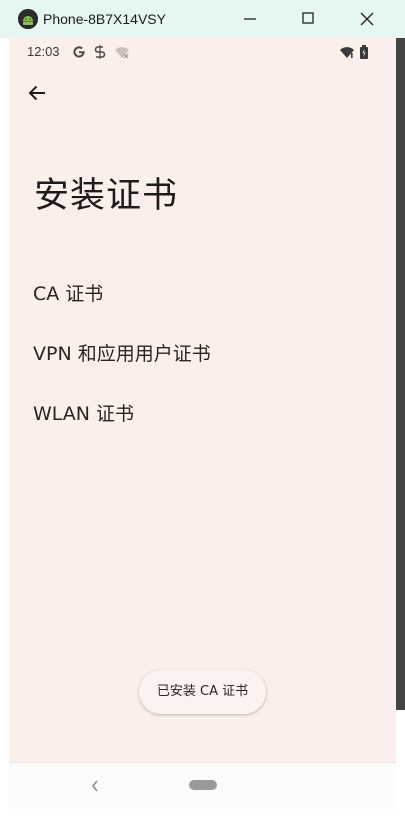 The image size is (405, 817). I want to click on minimize-button, so click(250, 19).